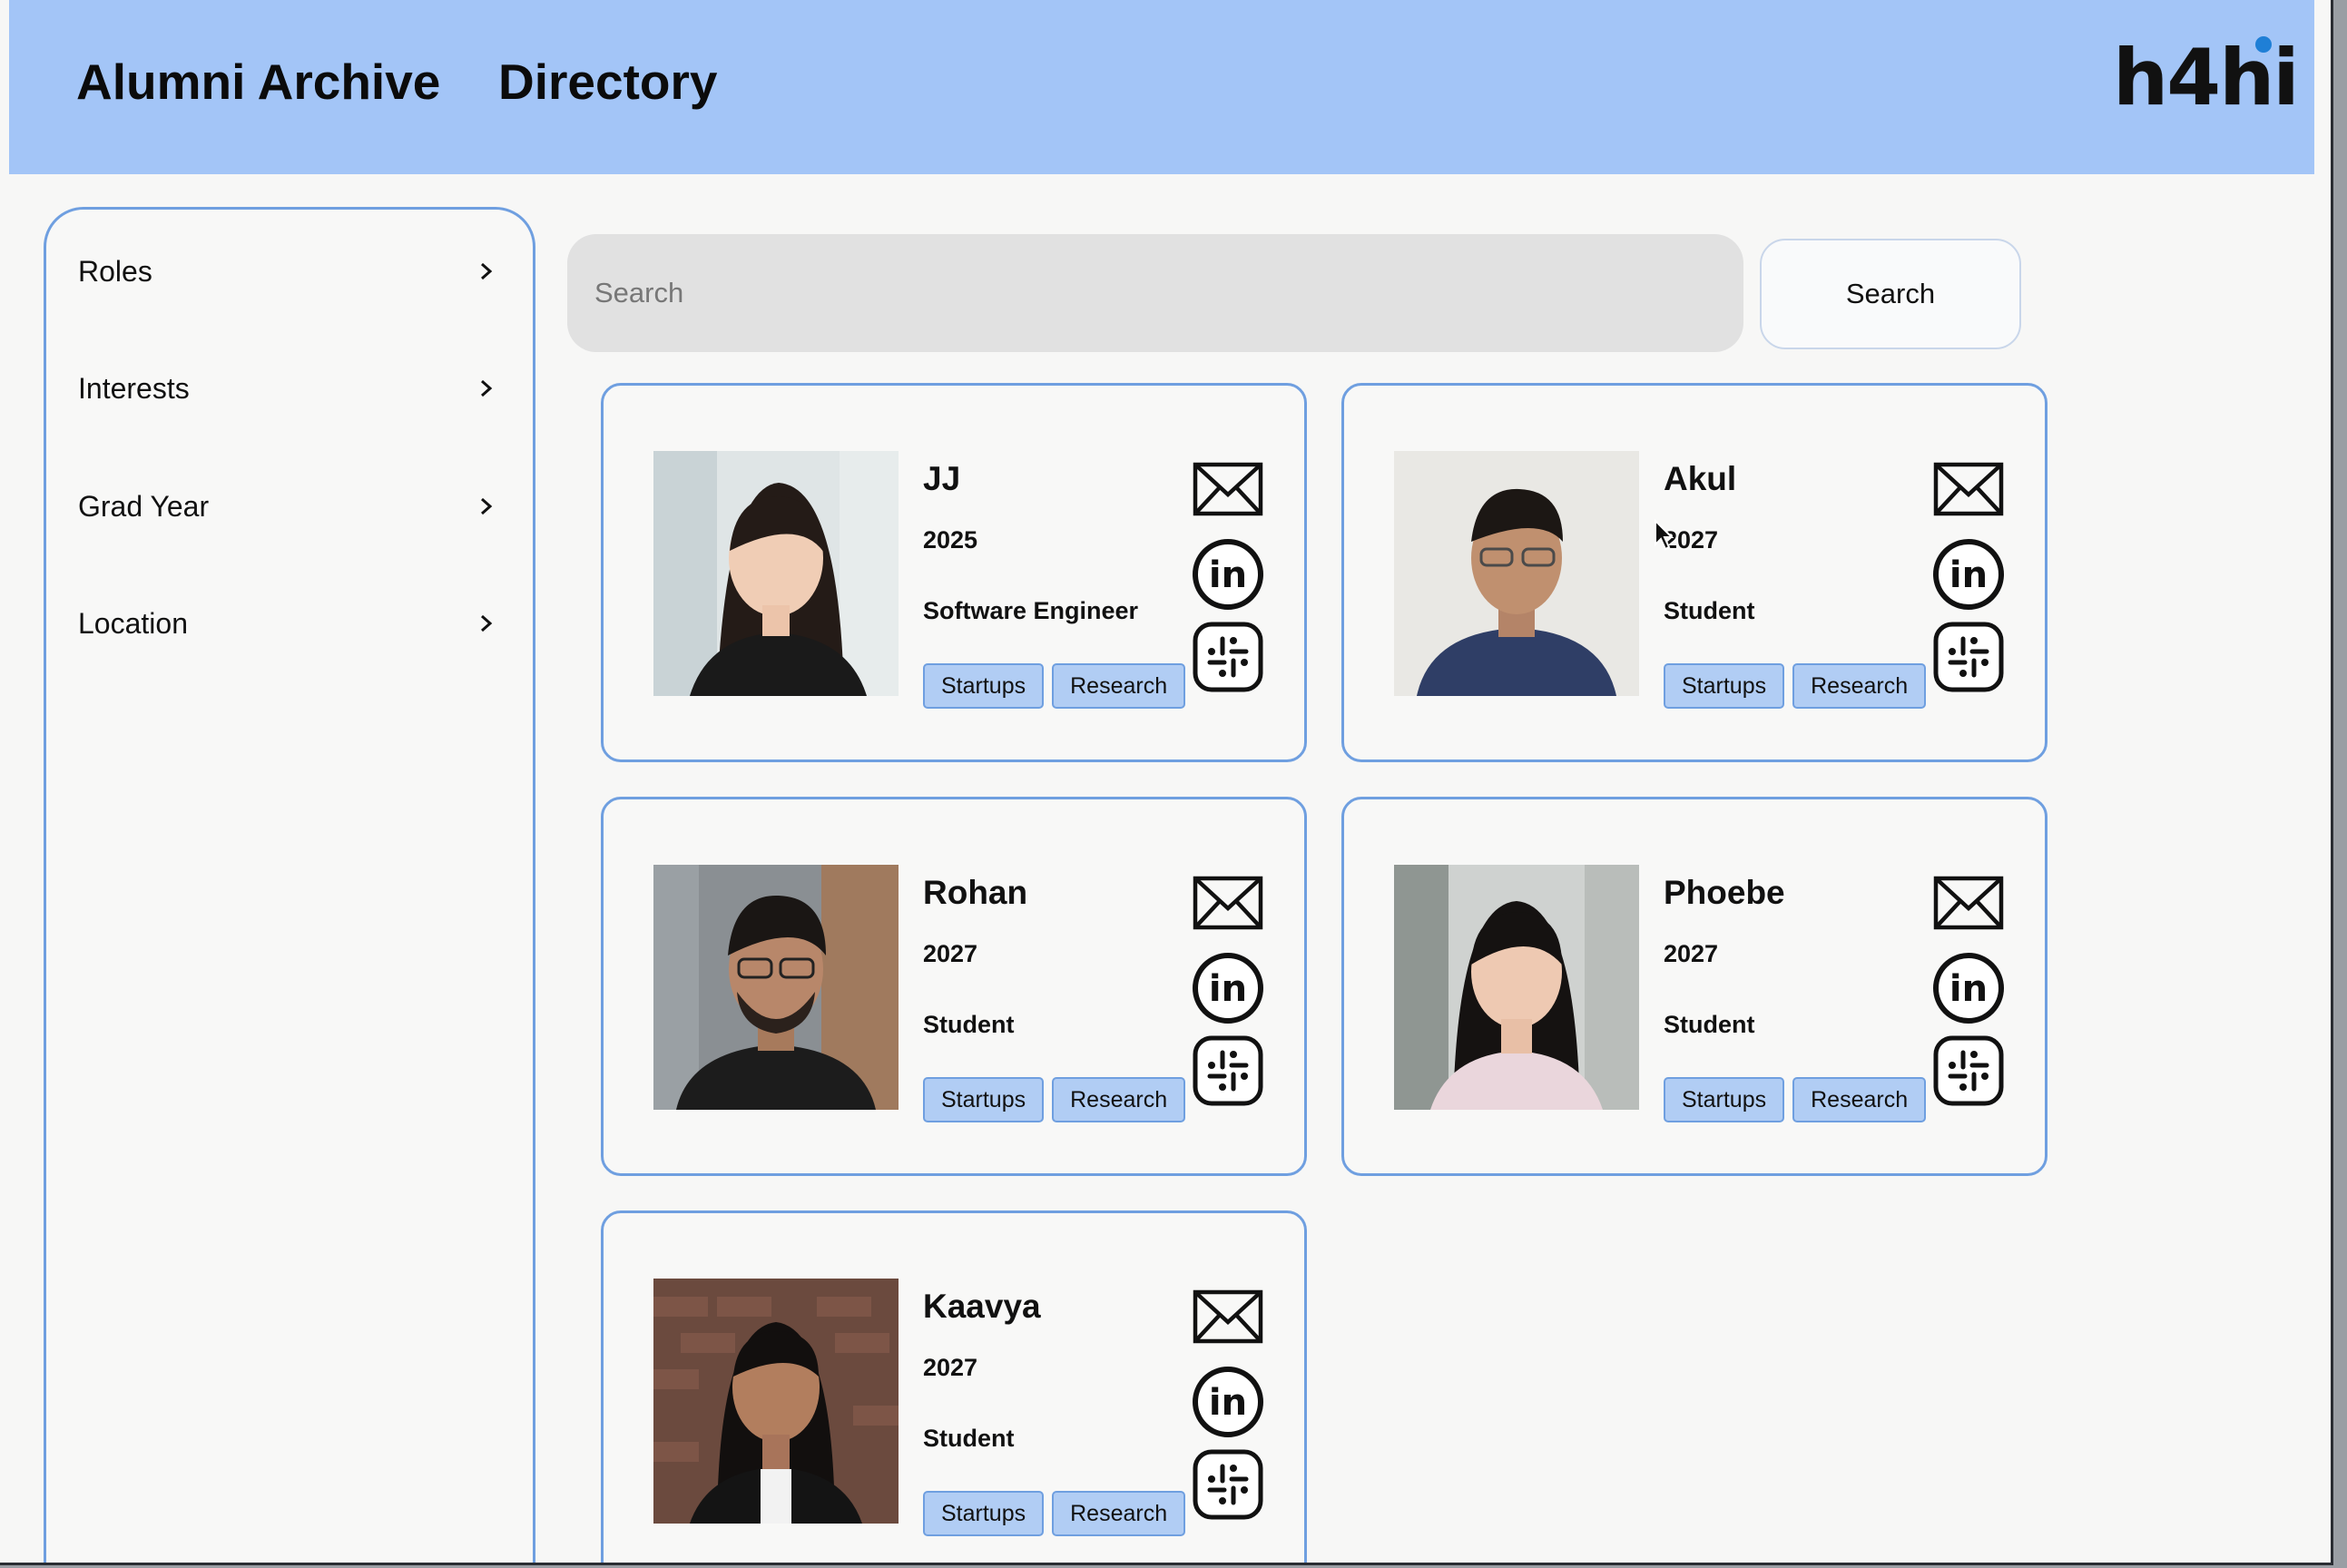  I want to click on profile-name: JJ, so click(942, 478).